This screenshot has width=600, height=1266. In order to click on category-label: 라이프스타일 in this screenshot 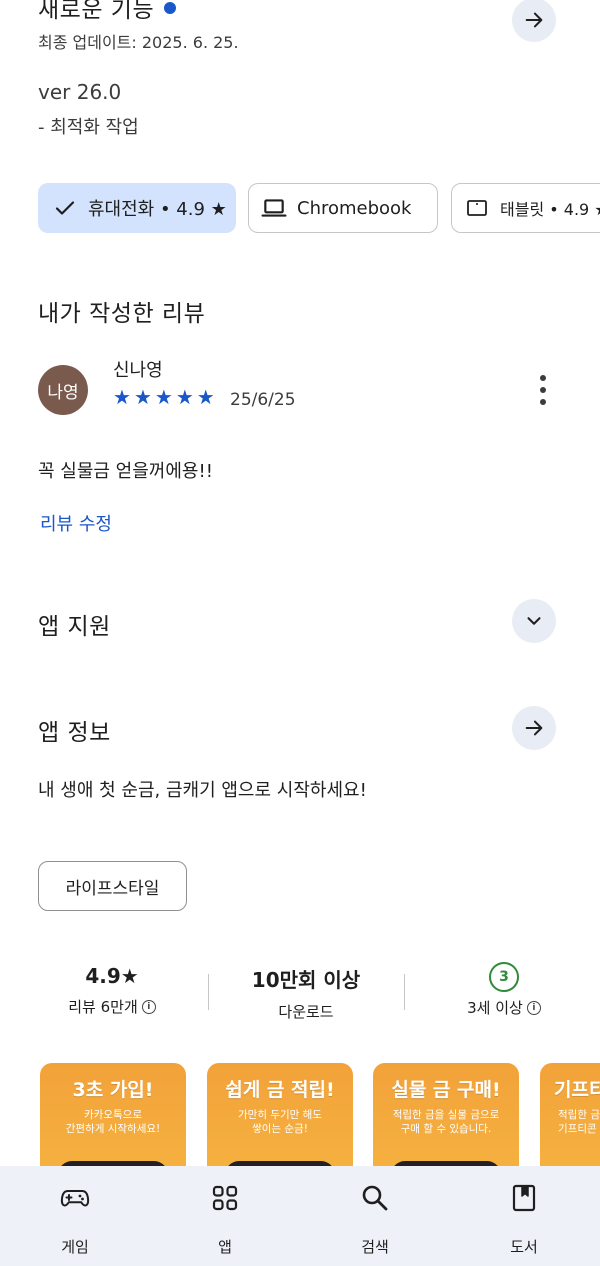, I will do `click(112, 888)`.